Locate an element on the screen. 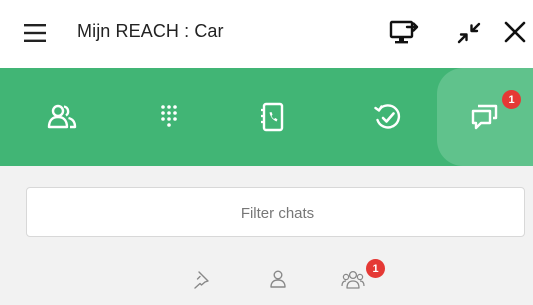  tab-phonebook is located at coordinates (272, 117).